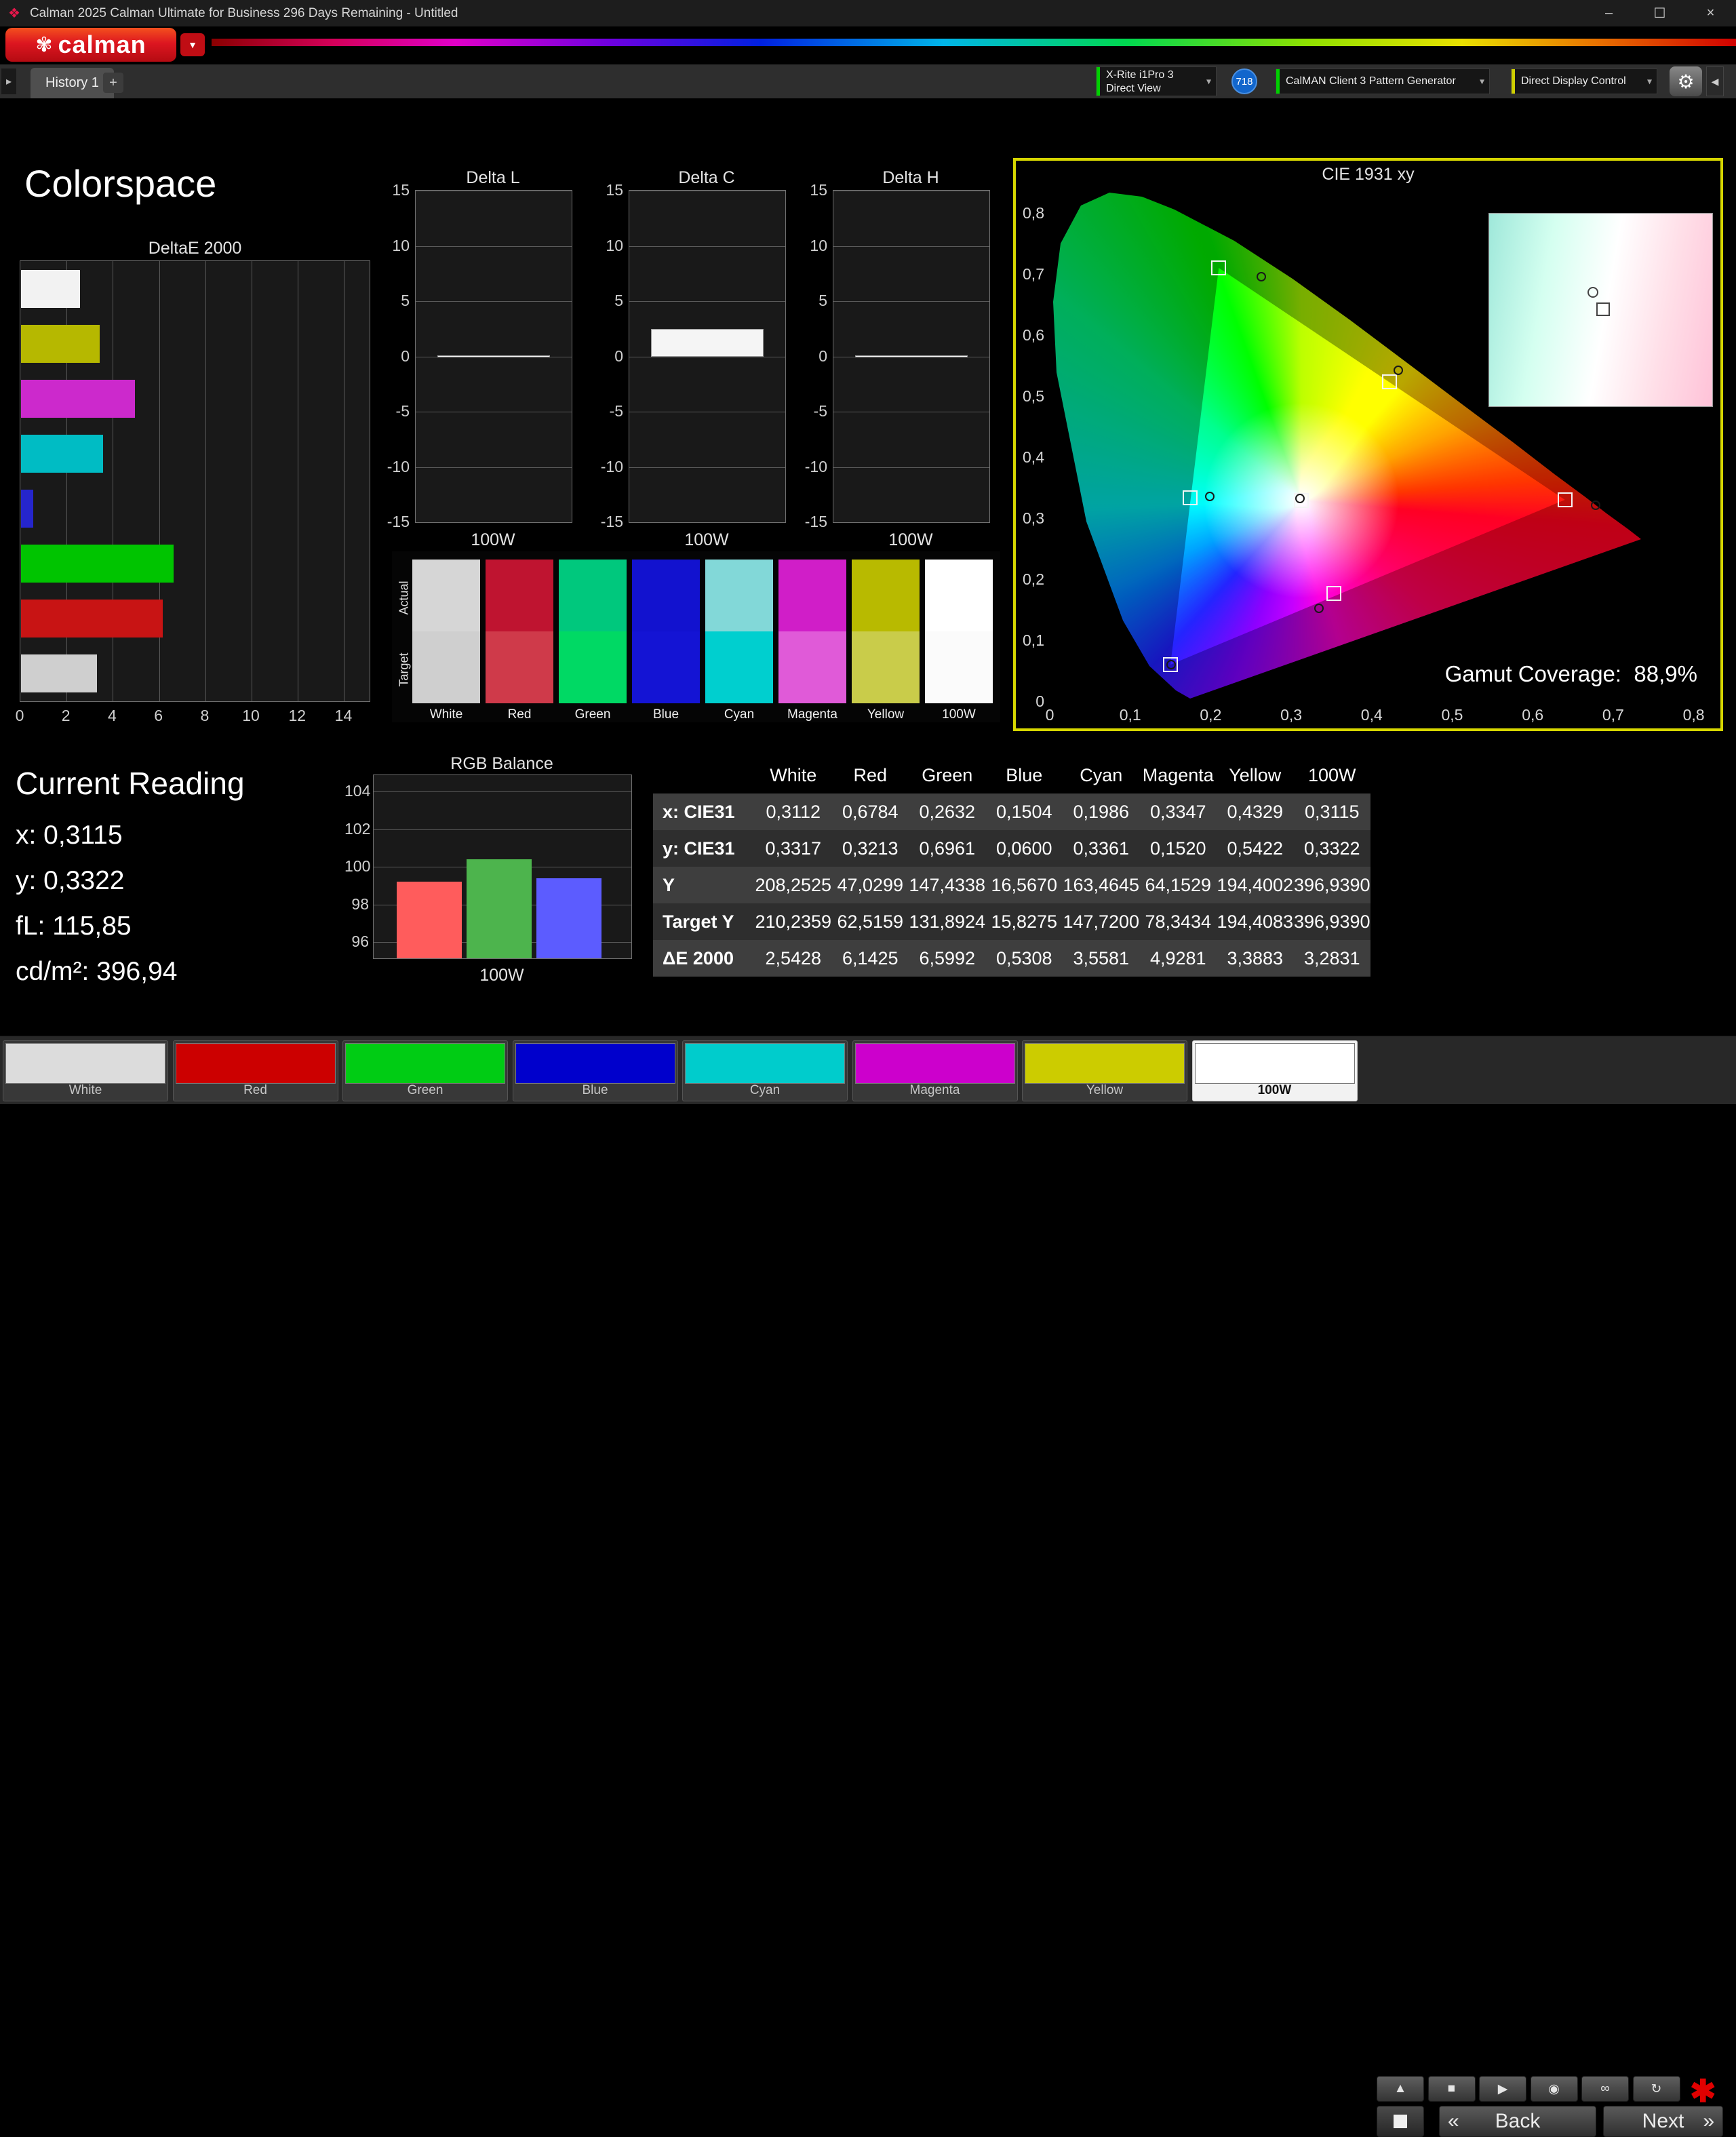  What do you see at coordinates (816, 466) in the screenshot?
I see `axis-tick-label: -10` at bounding box center [816, 466].